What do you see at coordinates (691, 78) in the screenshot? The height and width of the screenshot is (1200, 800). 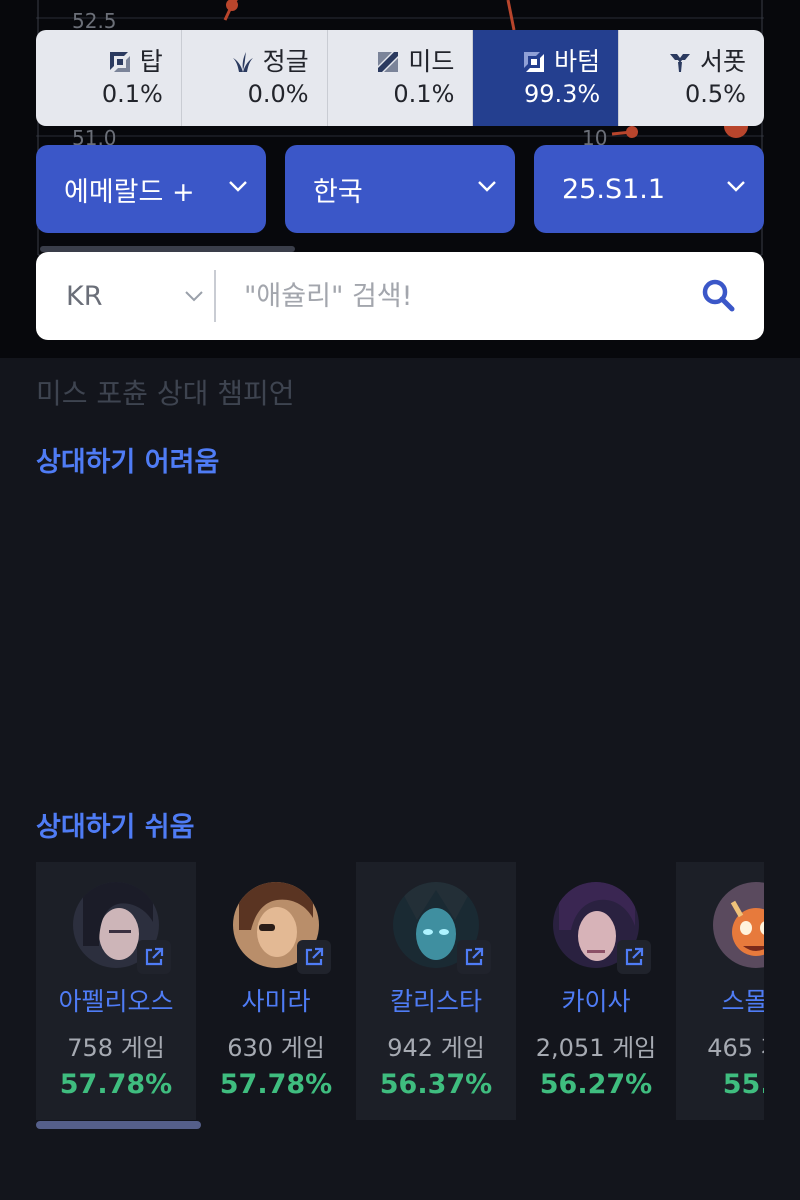 I see `lane-tab-support: 서폿 0.5%` at bounding box center [691, 78].